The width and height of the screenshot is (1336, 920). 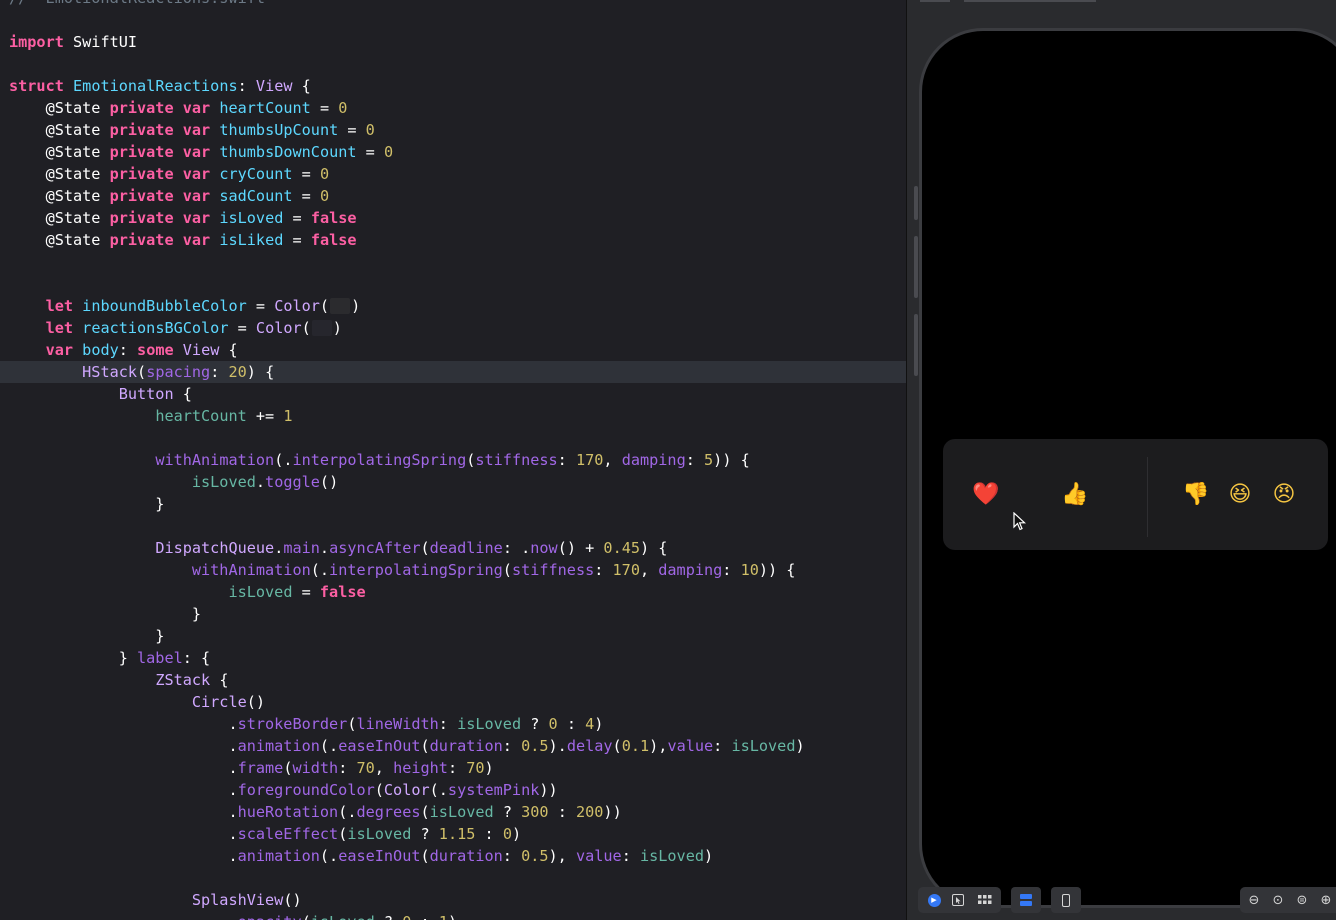 I want to click on code-line: heartCount += 1, so click(x=453, y=416).